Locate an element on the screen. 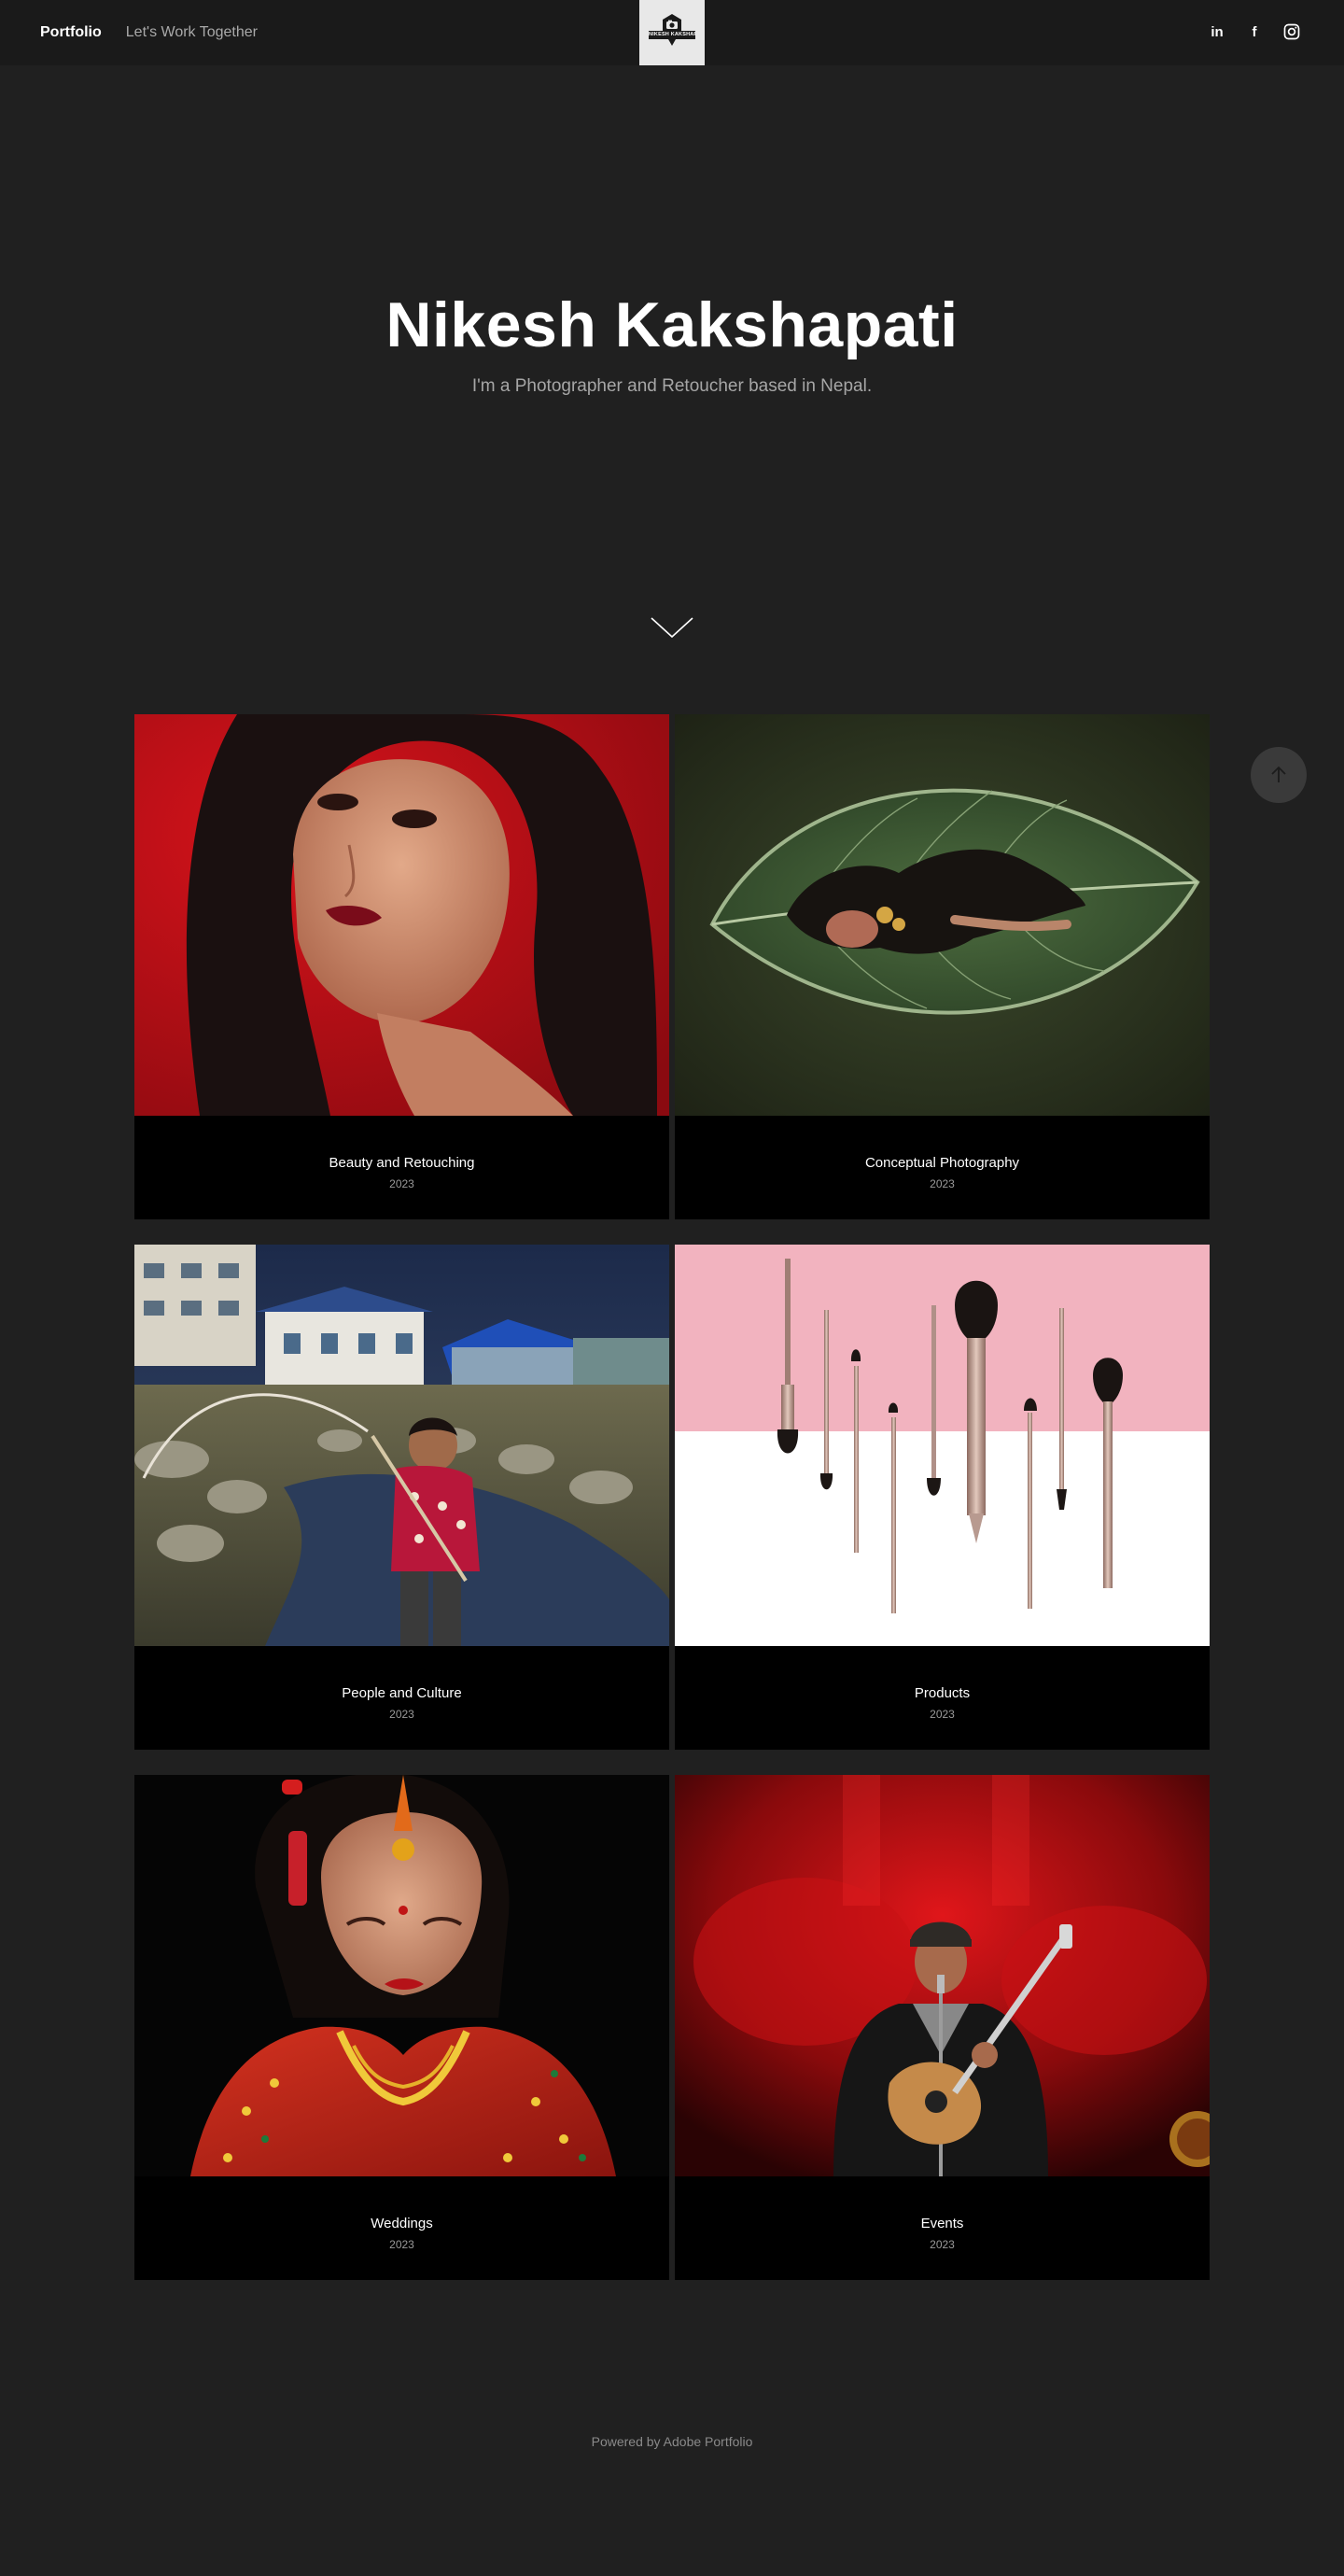 This screenshot has width=1344, height=2576. project-title: Beauty and Retouching is located at coordinates (402, 1163).